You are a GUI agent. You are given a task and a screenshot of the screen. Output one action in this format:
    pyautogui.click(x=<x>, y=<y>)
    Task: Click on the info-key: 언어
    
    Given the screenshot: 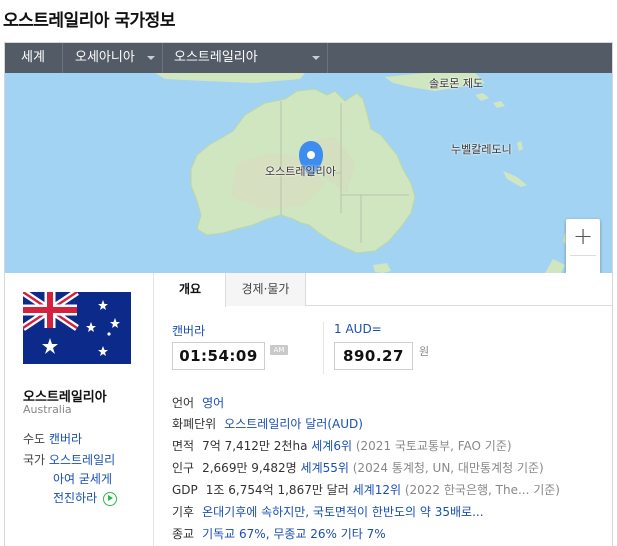 What is the action you would take?
    pyautogui.click(x=183, y=403)
    